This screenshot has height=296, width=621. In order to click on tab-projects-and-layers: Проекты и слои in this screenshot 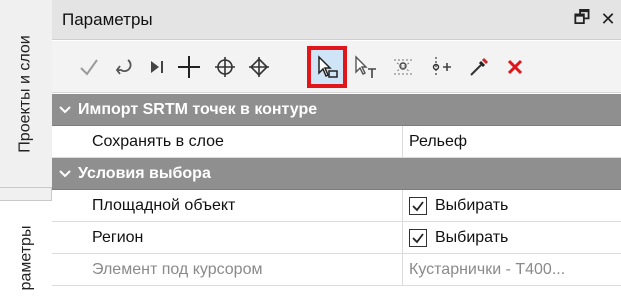, I will do `click(26, 94)`.